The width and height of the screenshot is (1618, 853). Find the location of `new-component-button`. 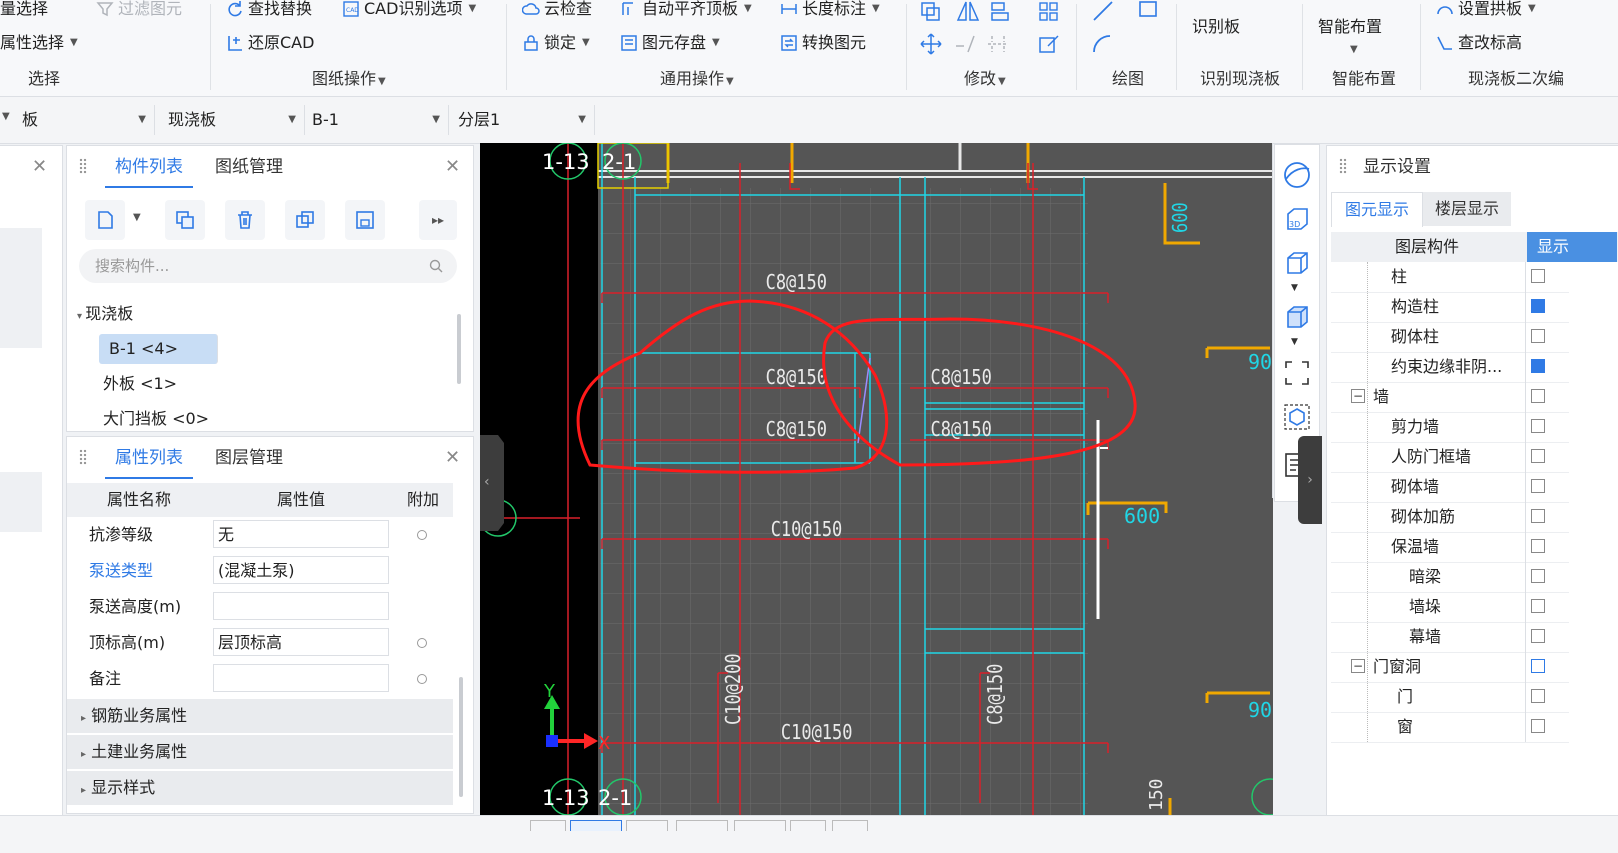

new-component-button is located at coordinates (105, 220).